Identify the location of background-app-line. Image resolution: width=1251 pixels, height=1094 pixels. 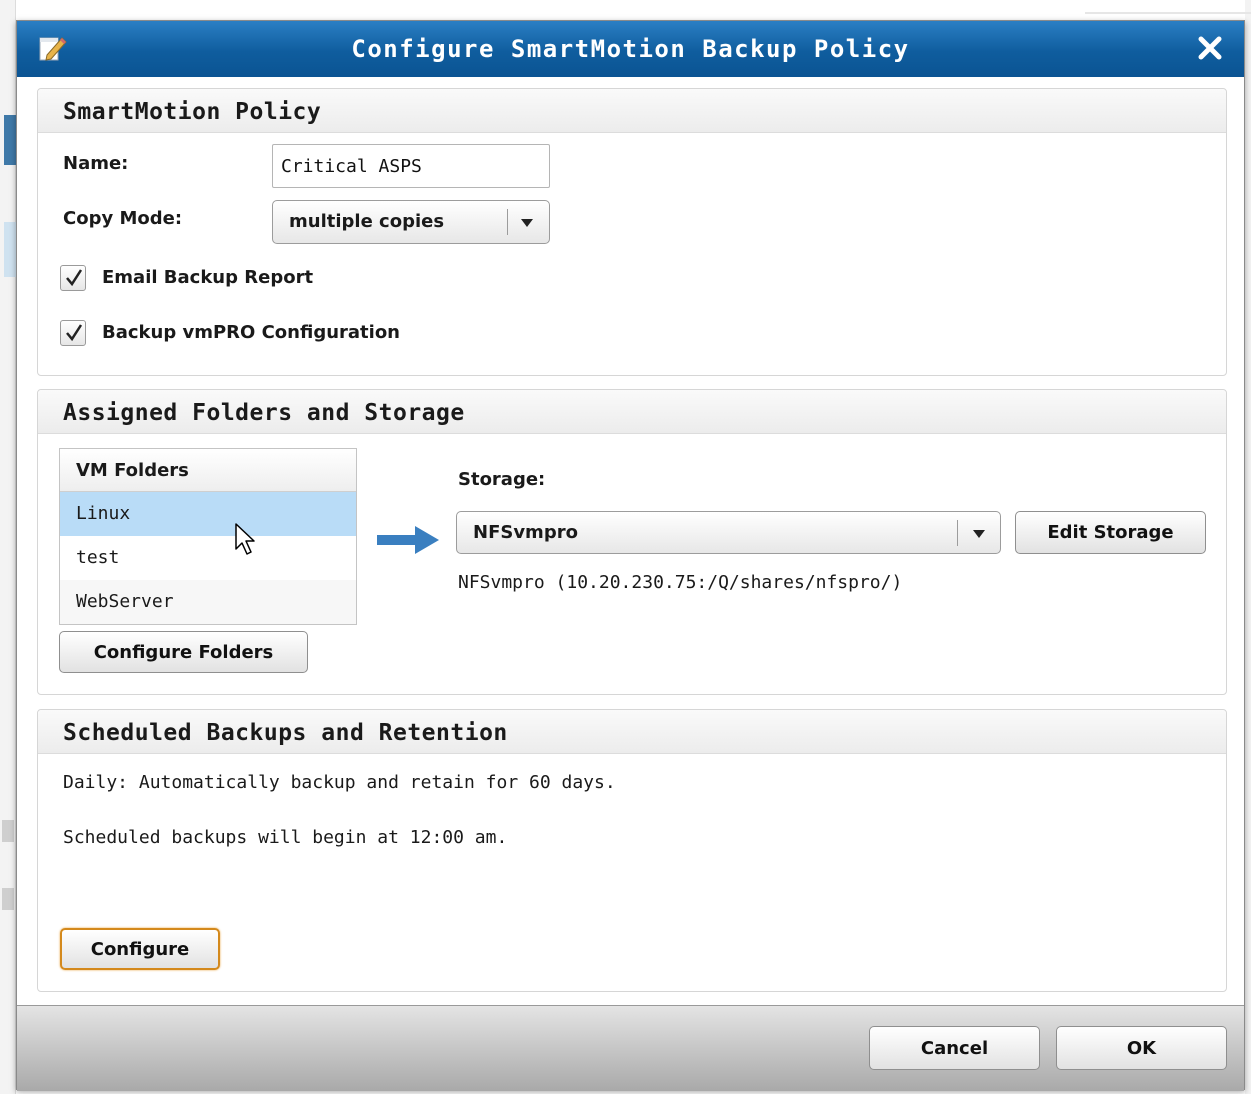
(1168, 13).